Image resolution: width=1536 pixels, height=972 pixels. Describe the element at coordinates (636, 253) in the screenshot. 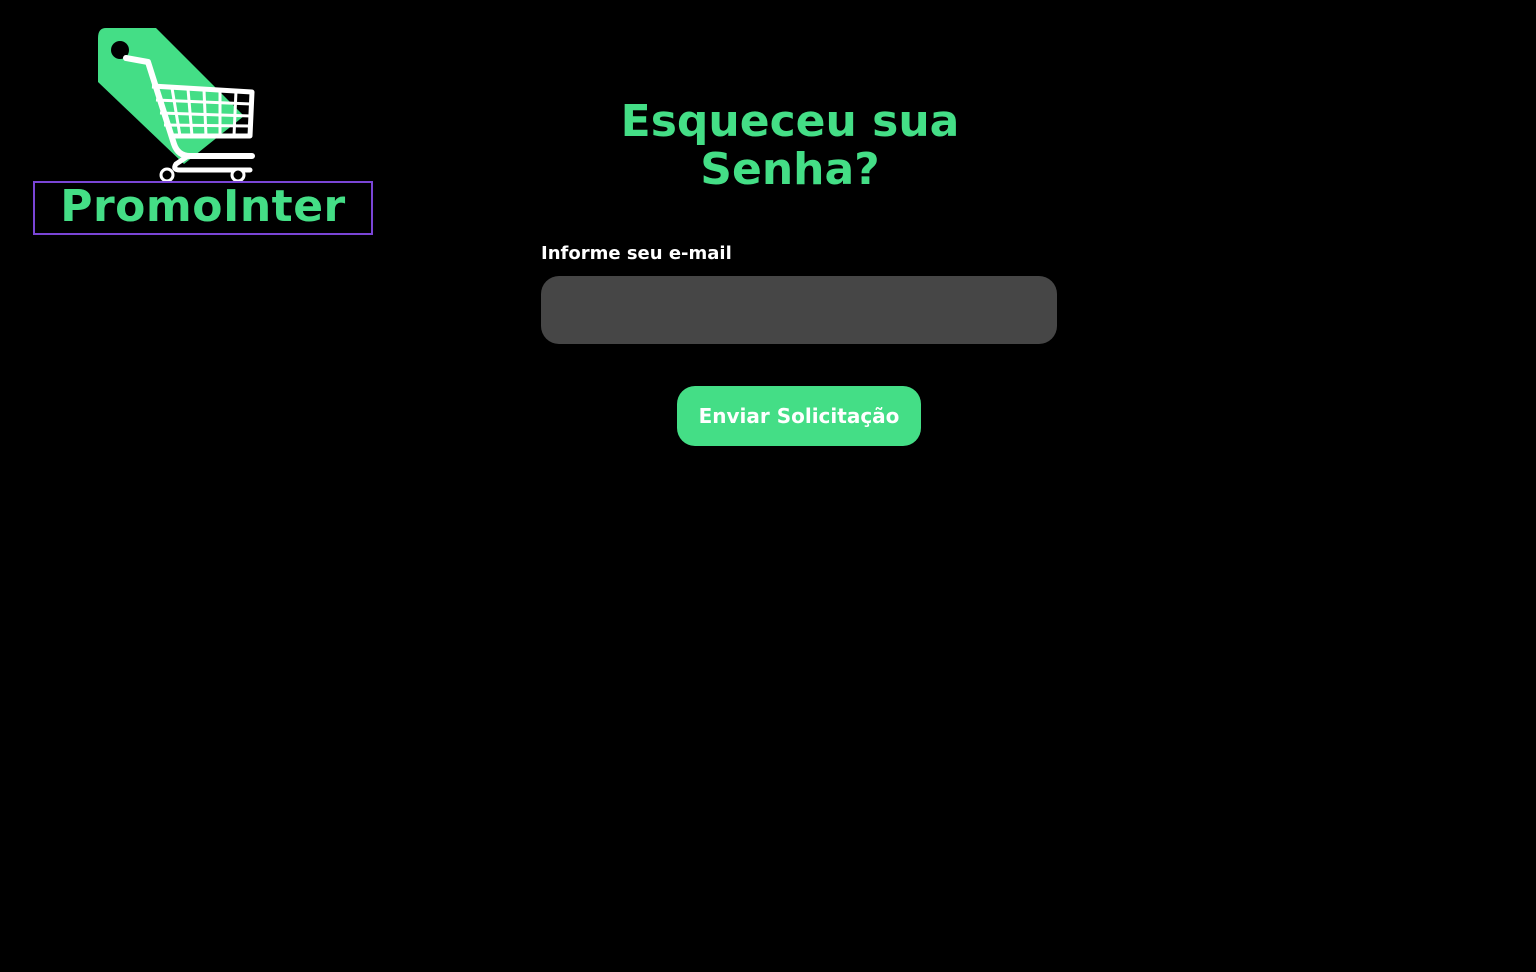

I see `email-label: Informe seu e-mail` at that location.